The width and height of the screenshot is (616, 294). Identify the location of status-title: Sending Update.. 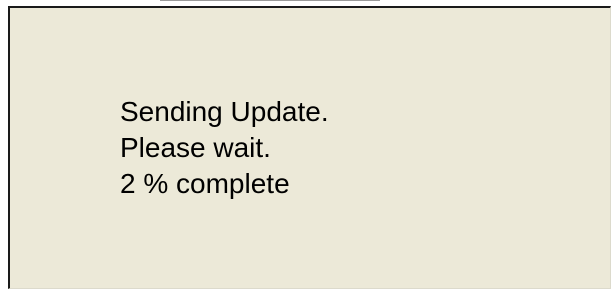
(224, 111).